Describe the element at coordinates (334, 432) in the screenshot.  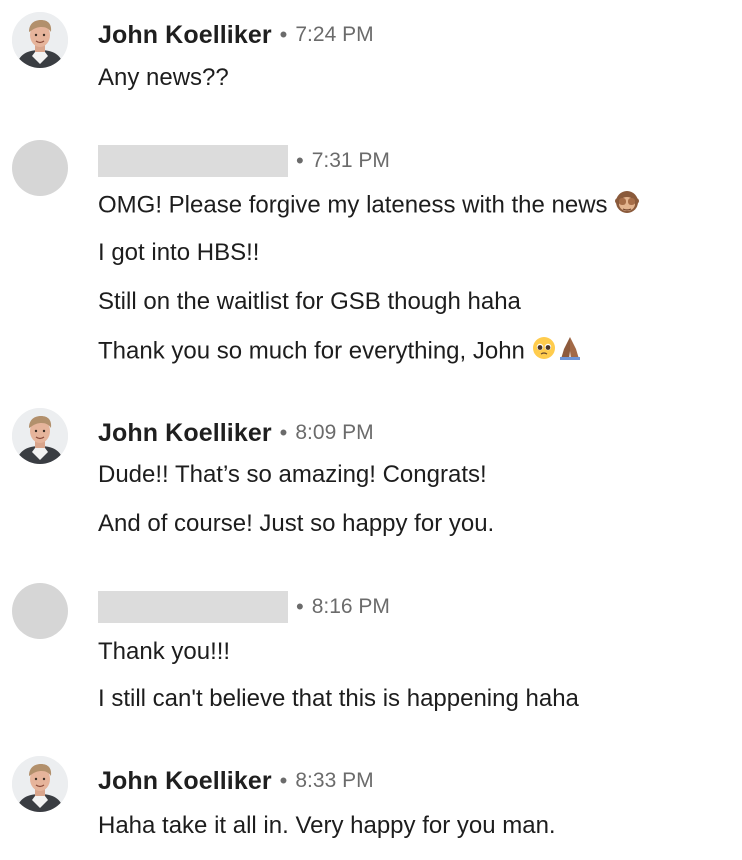
I see `timestamp: 8:09 PM` at that location.